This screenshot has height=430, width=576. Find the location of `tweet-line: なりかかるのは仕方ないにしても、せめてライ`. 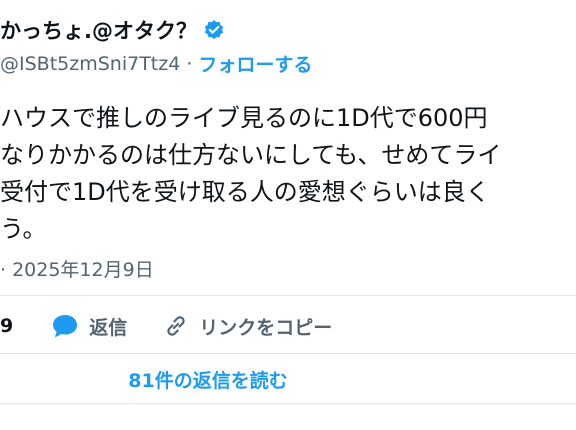

tweet-line: なりかかるのは仕方ないにしても、せめてライ is located at coordinates (251, 155).